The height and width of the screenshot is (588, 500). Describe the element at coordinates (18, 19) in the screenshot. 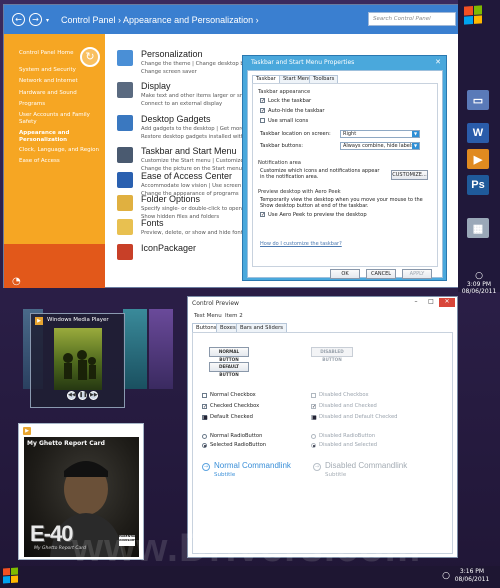

I see `back-button: ←` at that location.